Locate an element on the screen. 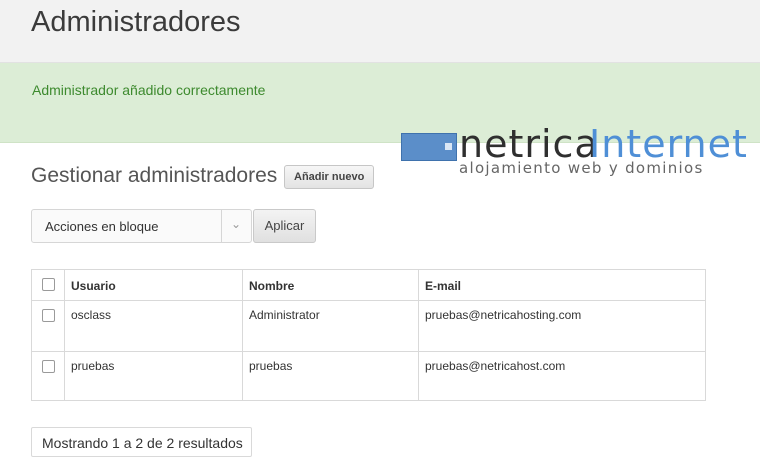  cell-email: pruebas@netricahosting.com is located at coordinates (562, 326).